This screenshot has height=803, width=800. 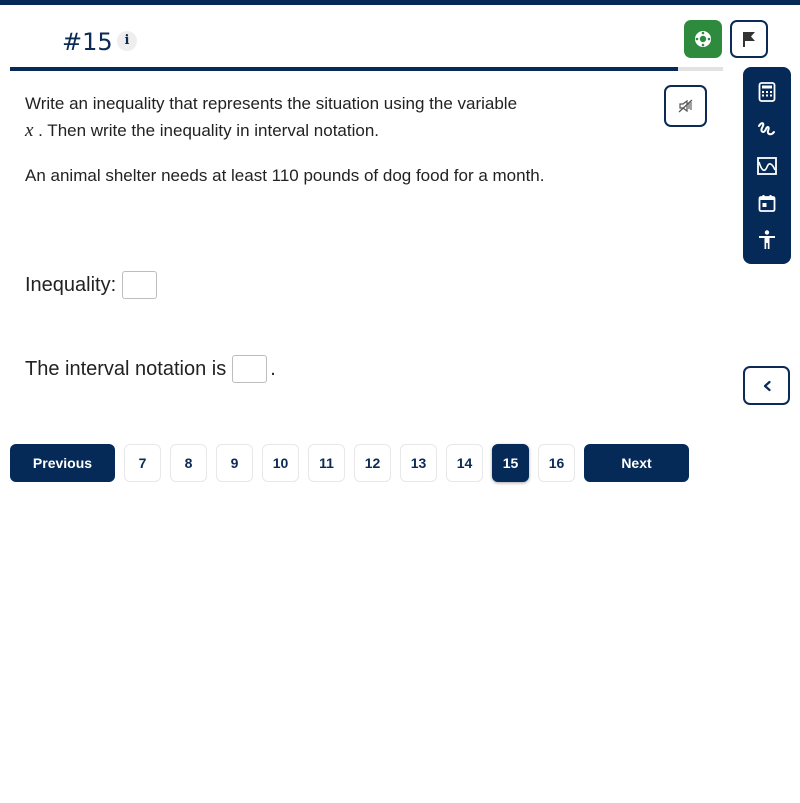 What do you see at coordinates (273, 368) in the screenshot?
I see `interval-suffix: .` at bounding box center [273, 368].